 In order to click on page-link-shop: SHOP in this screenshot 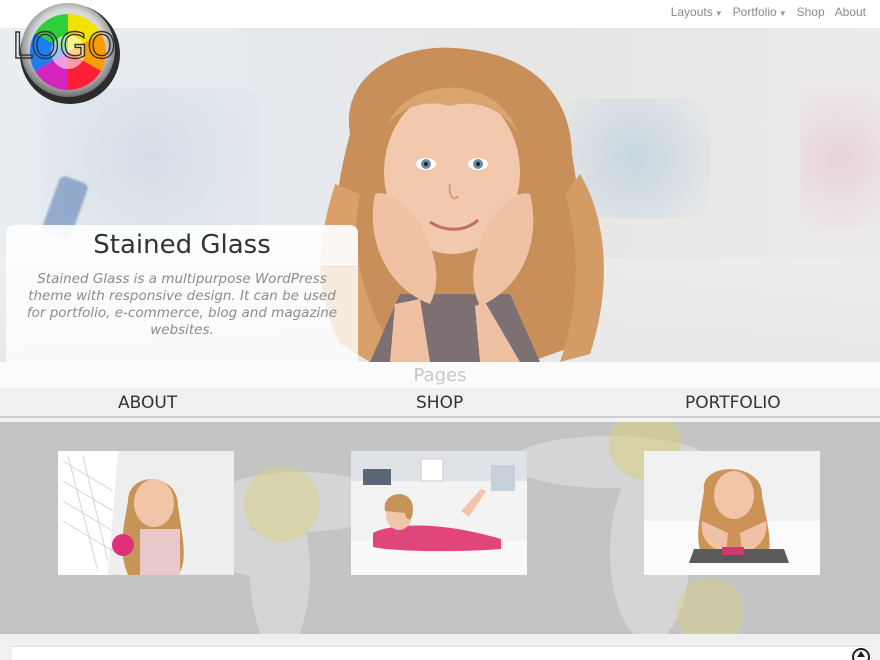, I will do `click(439, 403)`.